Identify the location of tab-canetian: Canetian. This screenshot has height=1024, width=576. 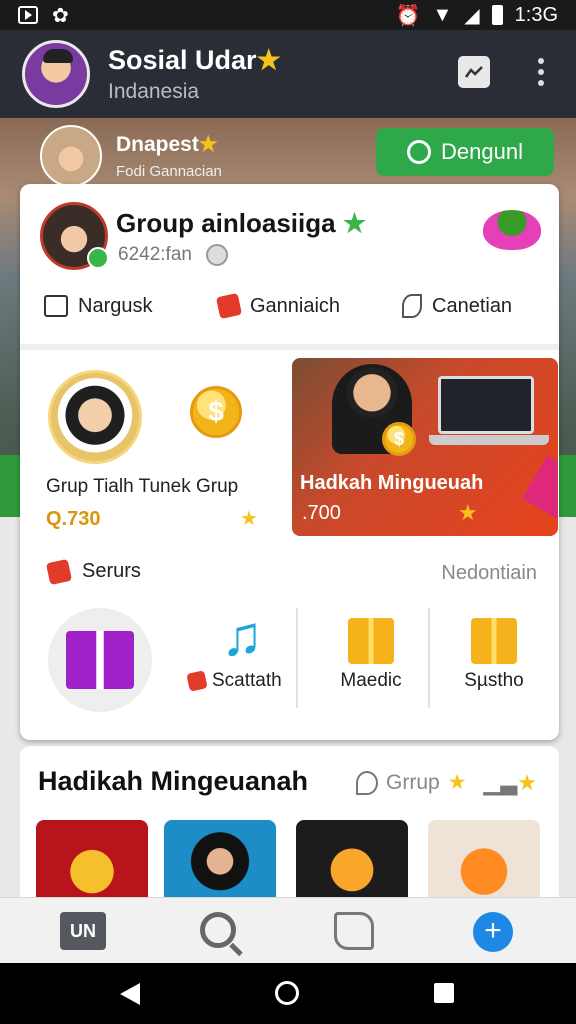
(457, 306).